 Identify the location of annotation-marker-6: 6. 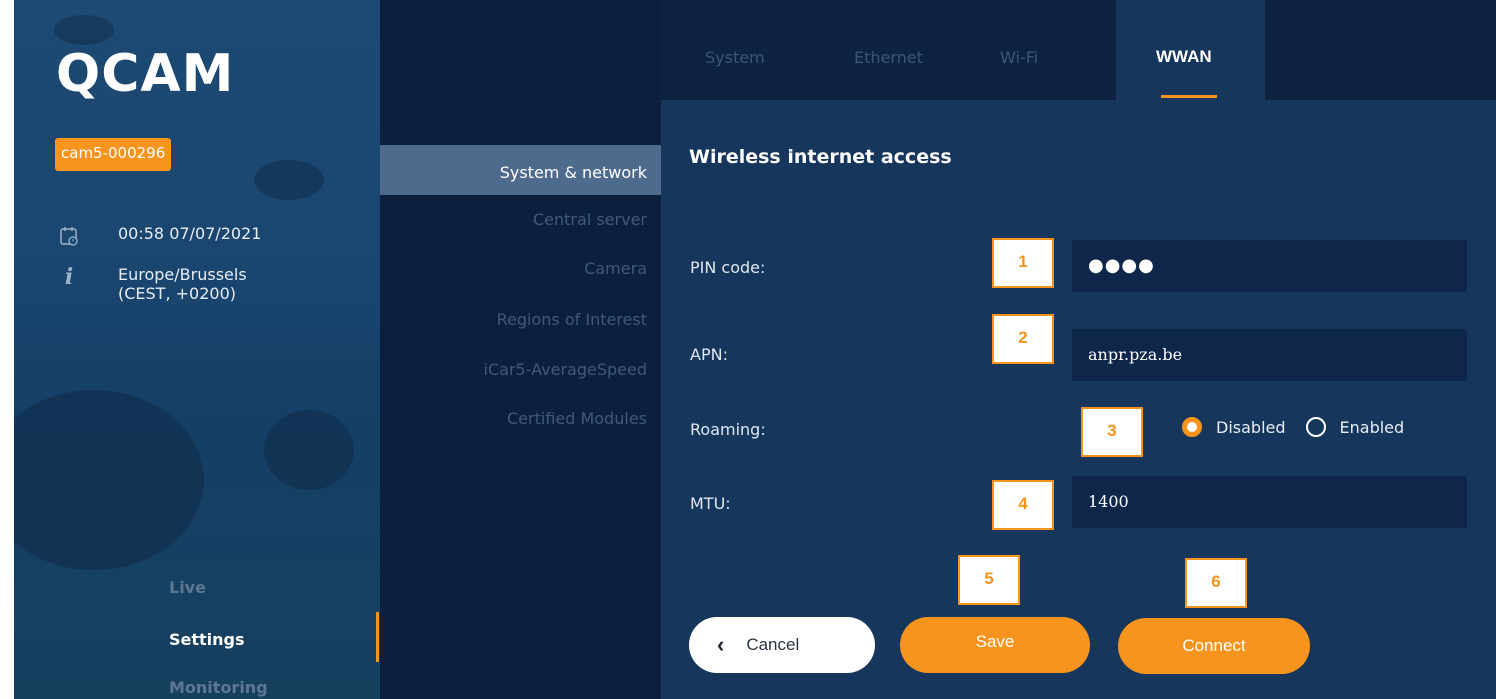
(1216, 583).